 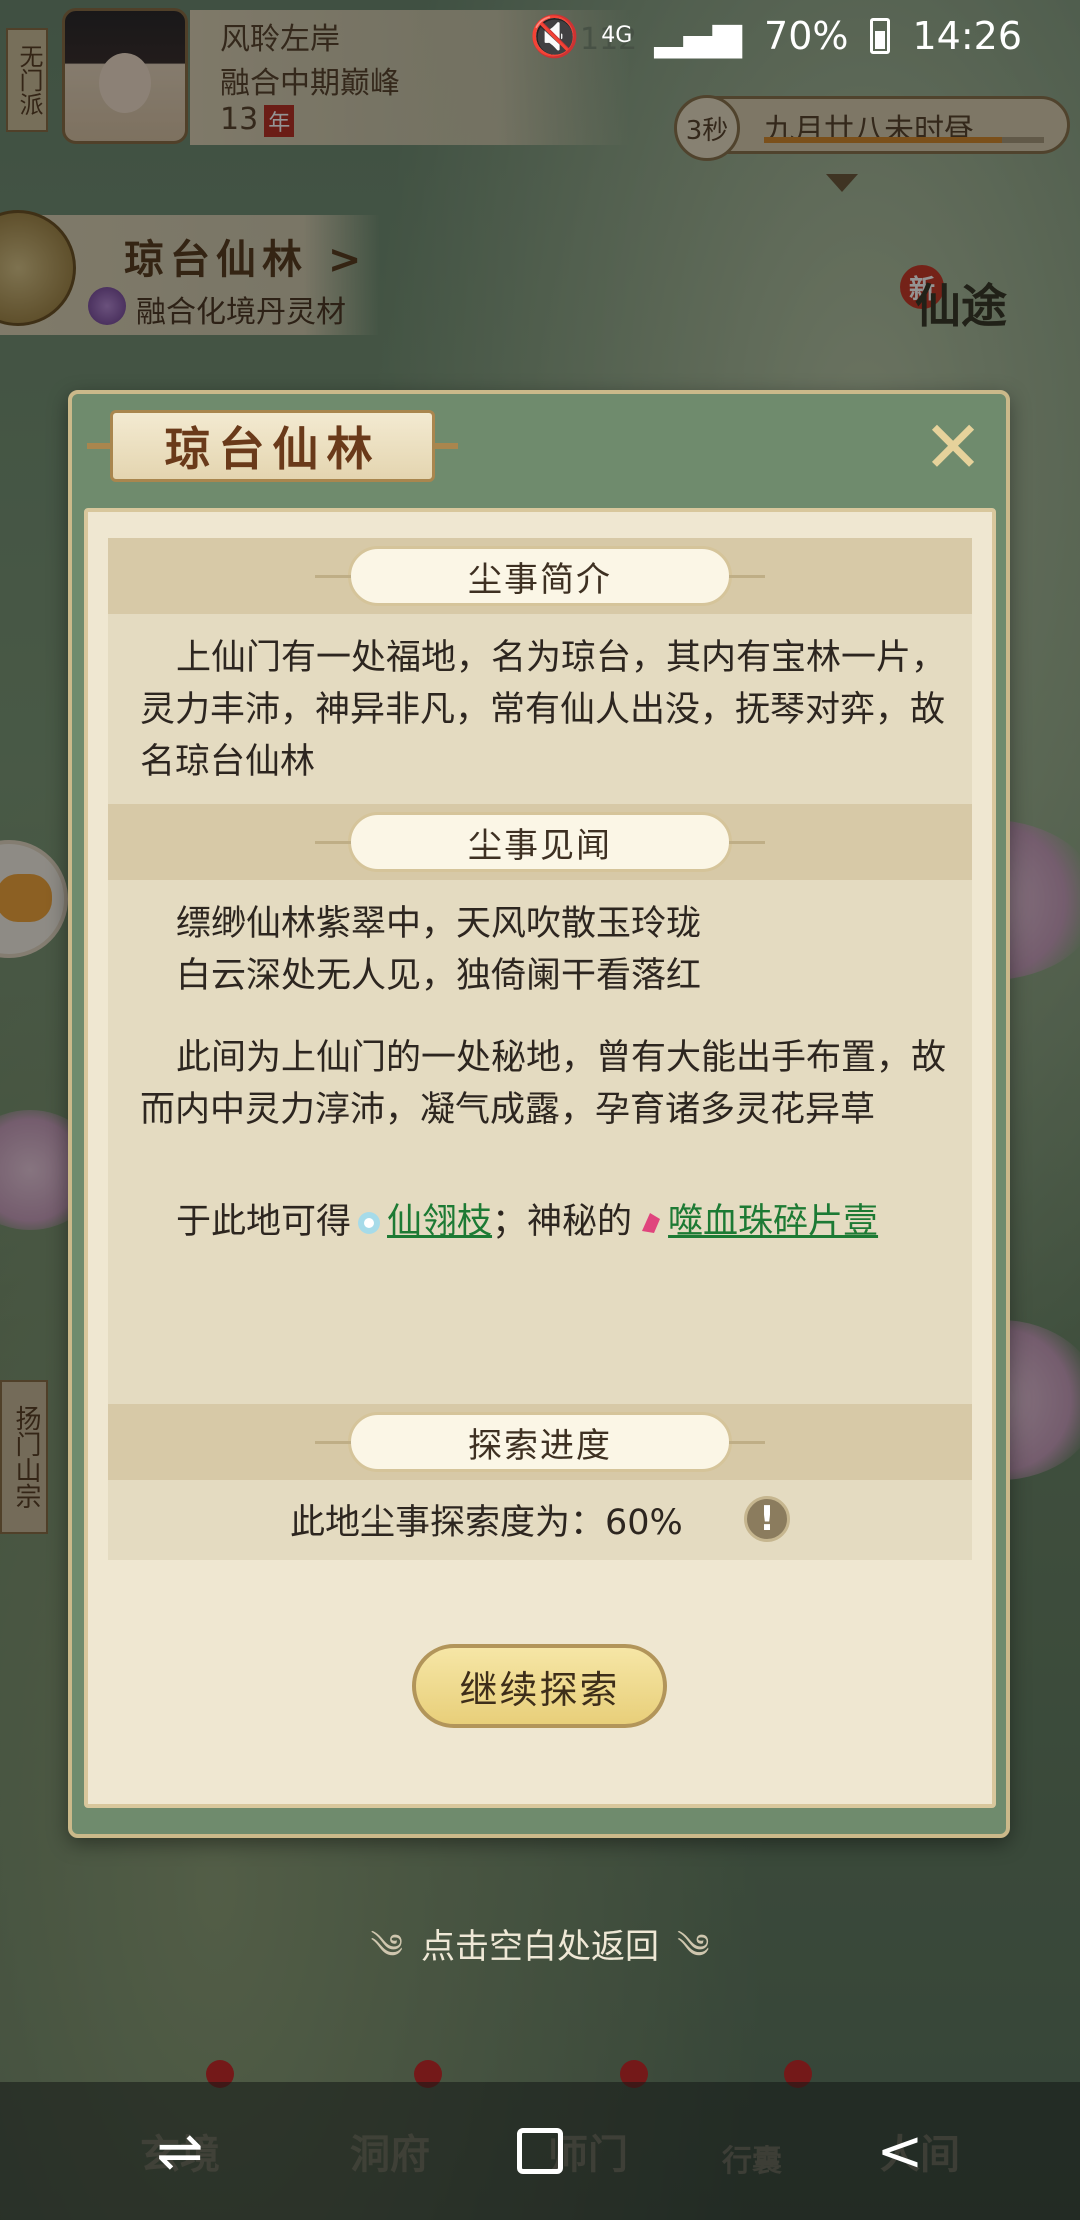 I want to click on status-bar: 🔇 4G ▂▄▆ 70% 14:26, so click(x=540, y=36).